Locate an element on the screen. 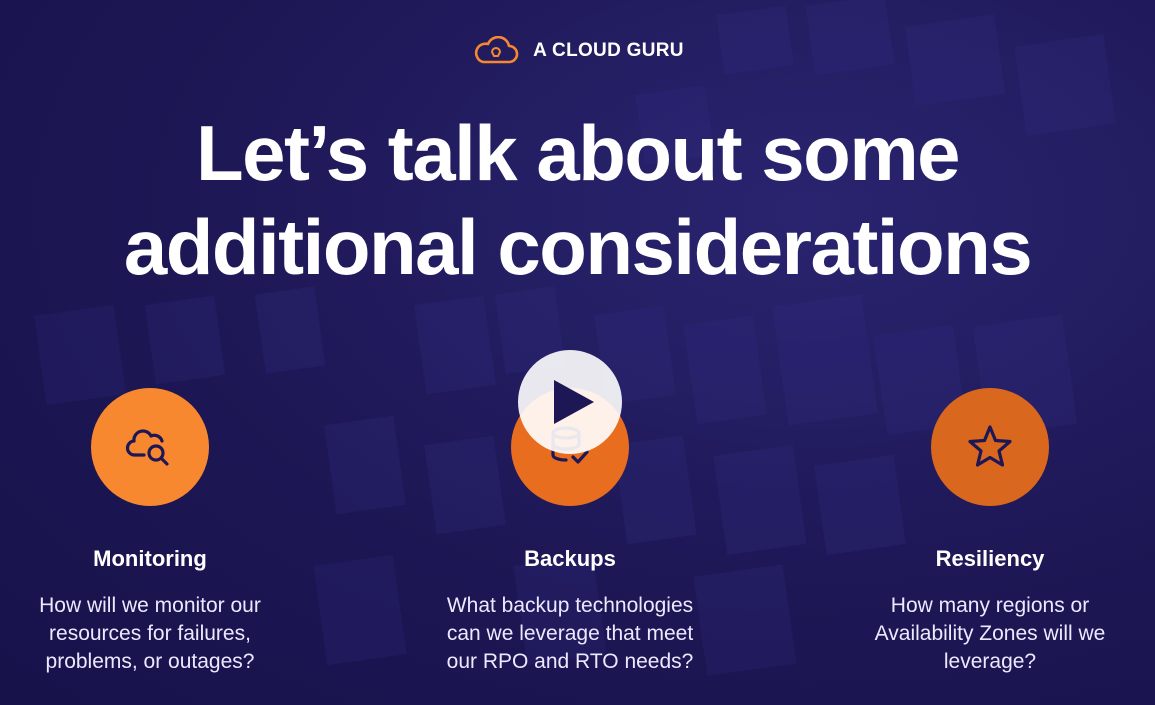  cloud-search-icon is located at coordinates (147, 447).